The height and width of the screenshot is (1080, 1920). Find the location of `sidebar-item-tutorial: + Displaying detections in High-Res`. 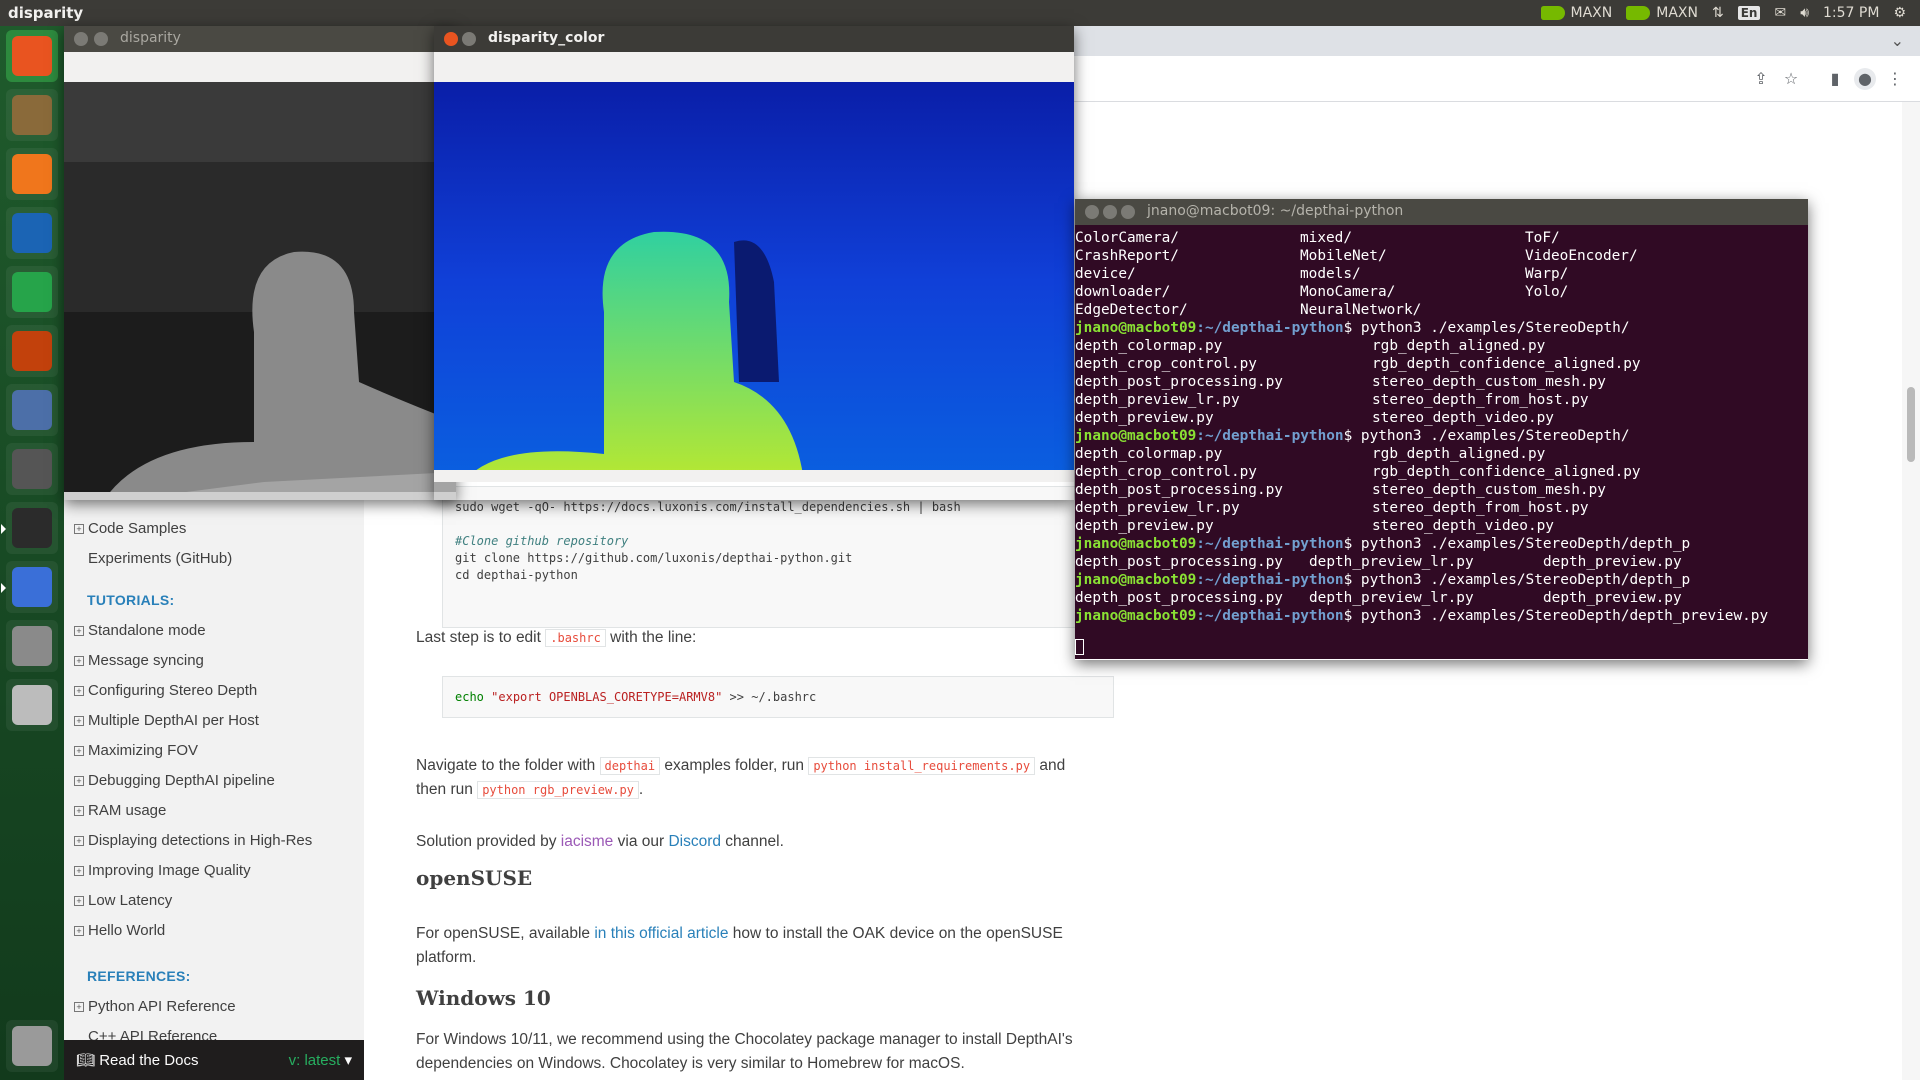

sidebar-item-tutorial: + Displaying detections in High-Res is located at coordinates (193, 840).